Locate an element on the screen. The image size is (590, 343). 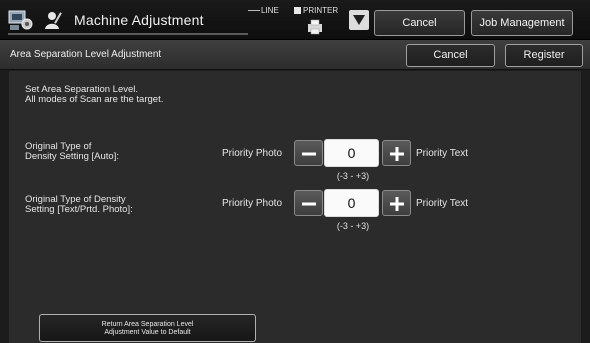
auto-density-value: 0 is located at coordinates (351, 153).